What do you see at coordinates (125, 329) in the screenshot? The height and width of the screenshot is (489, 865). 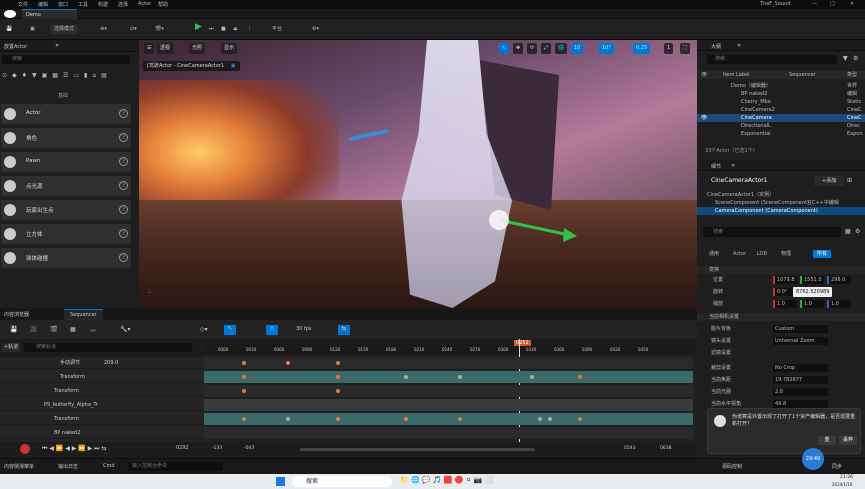 I see `tools-icon: 🔧▾` at bounding box center [125, 329].